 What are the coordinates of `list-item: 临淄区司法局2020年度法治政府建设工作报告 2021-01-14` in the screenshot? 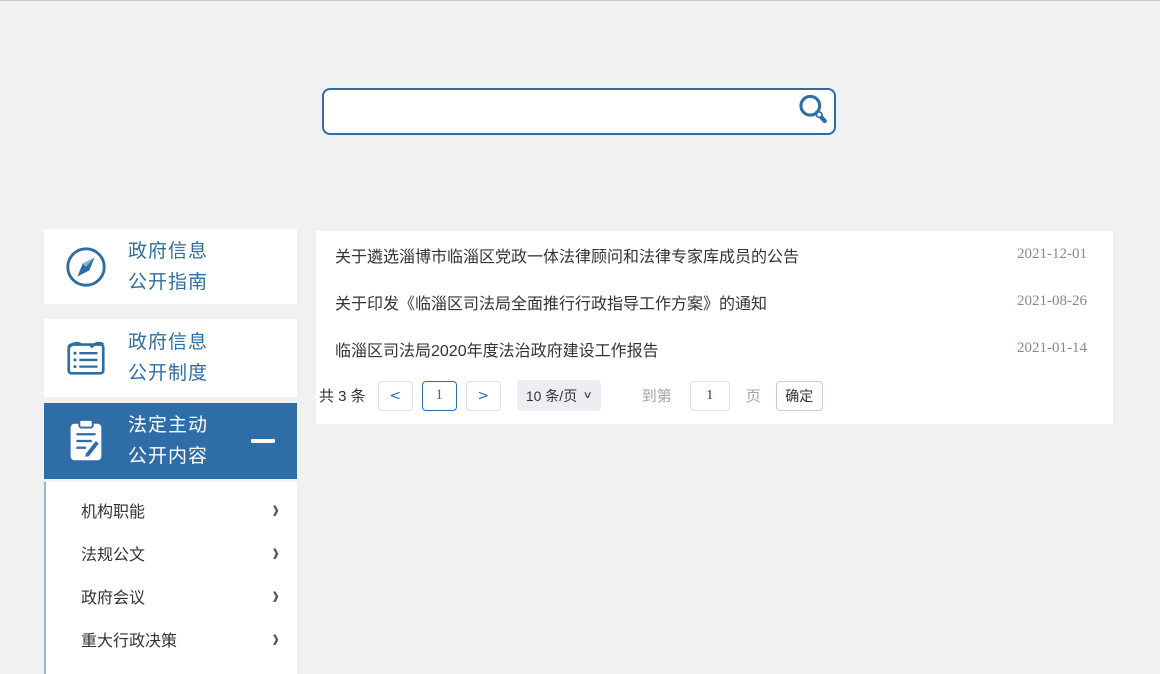 It's located at (714, 348).